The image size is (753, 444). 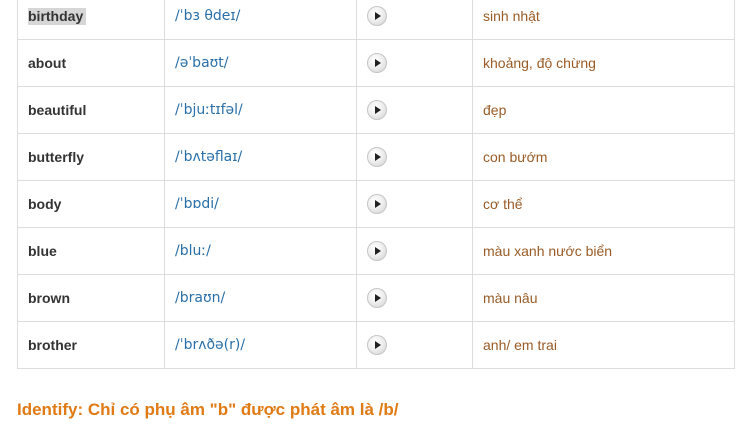 I want to click on table-row: body /ˈbɒdi/ cơ thể, so click(x=376, y=204).